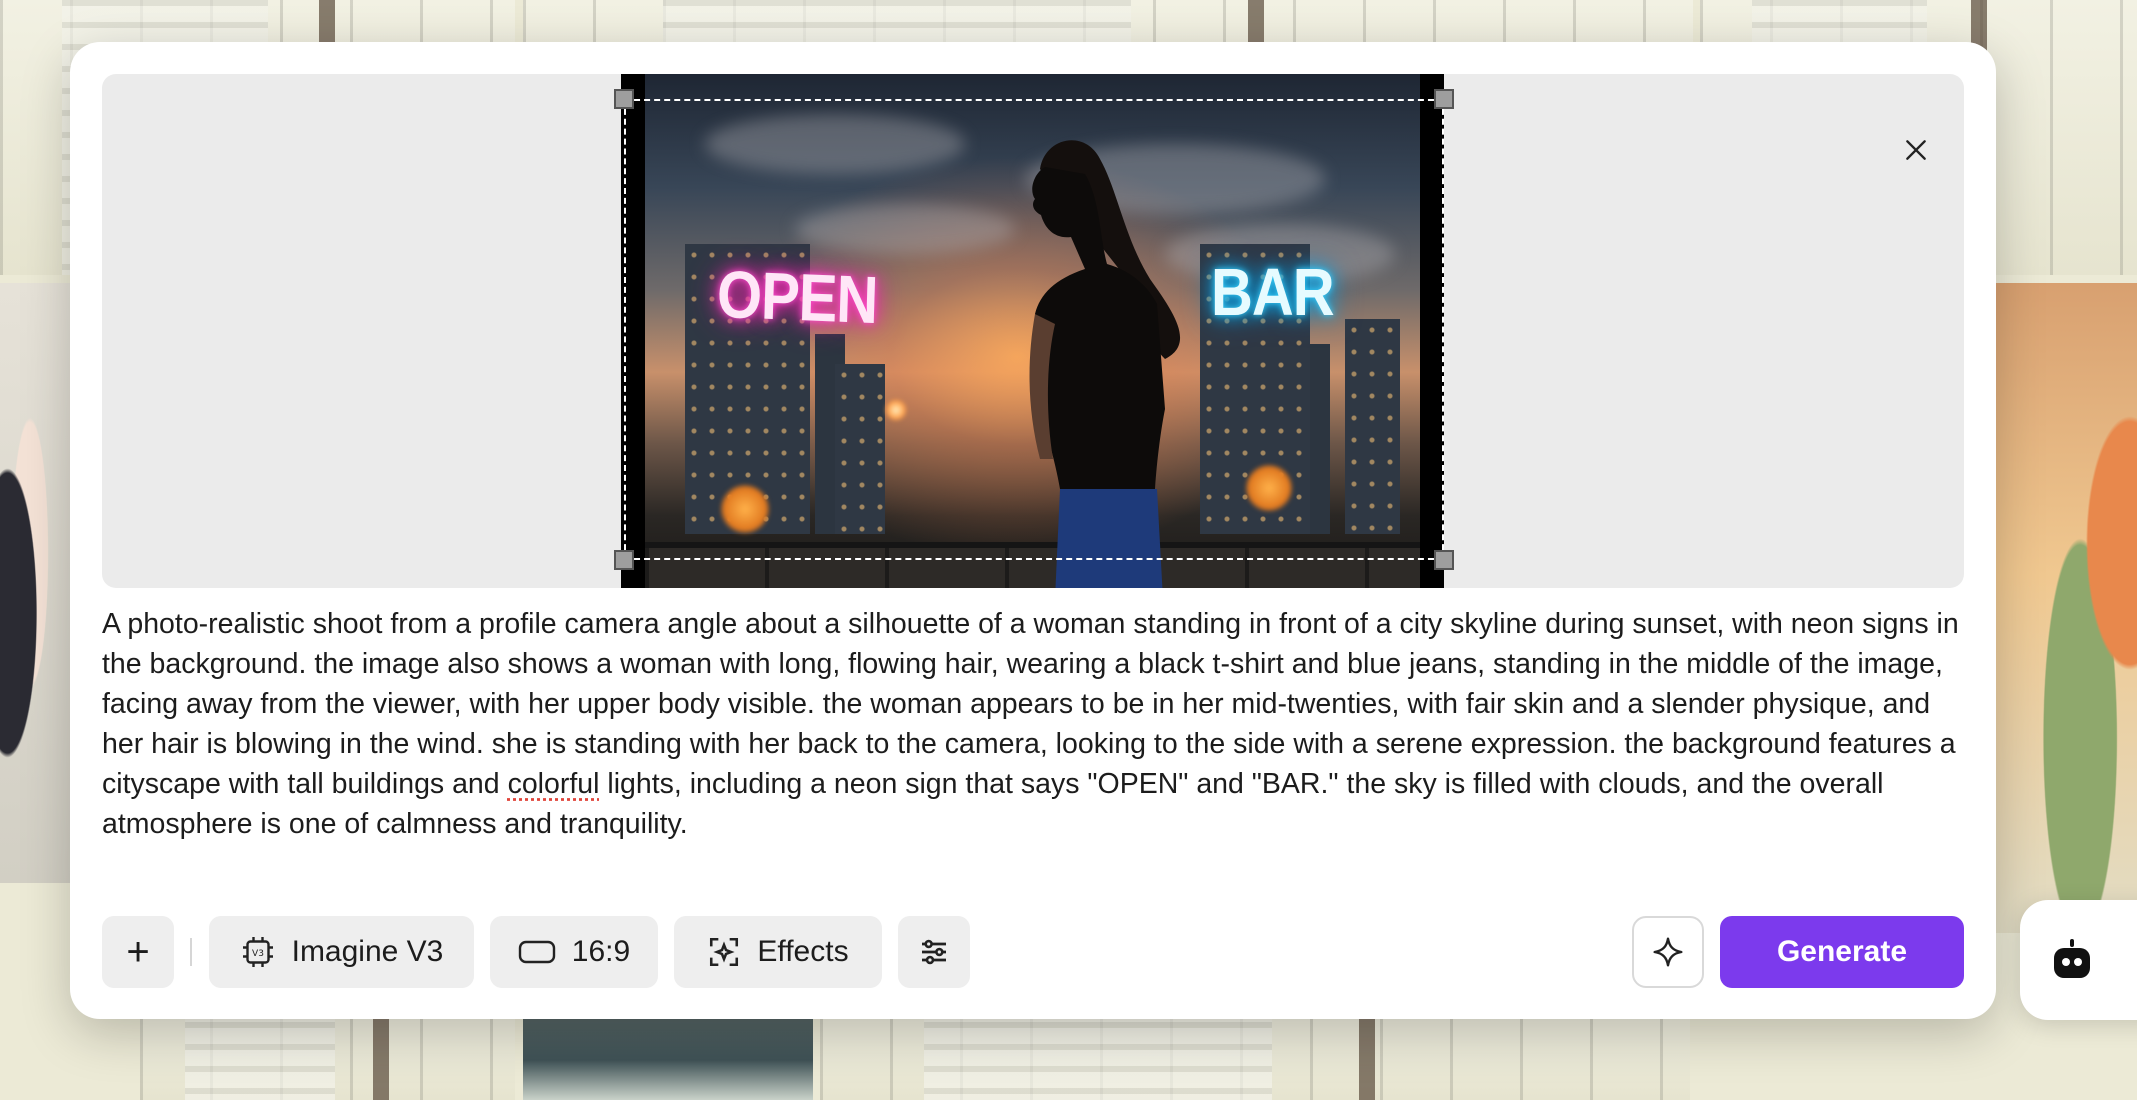 The height and width of the screenshot is (1100, 2137). Describe the element at coordinates (1842, 952) in the screenshot. I see `generate-button: Generate` at that location.